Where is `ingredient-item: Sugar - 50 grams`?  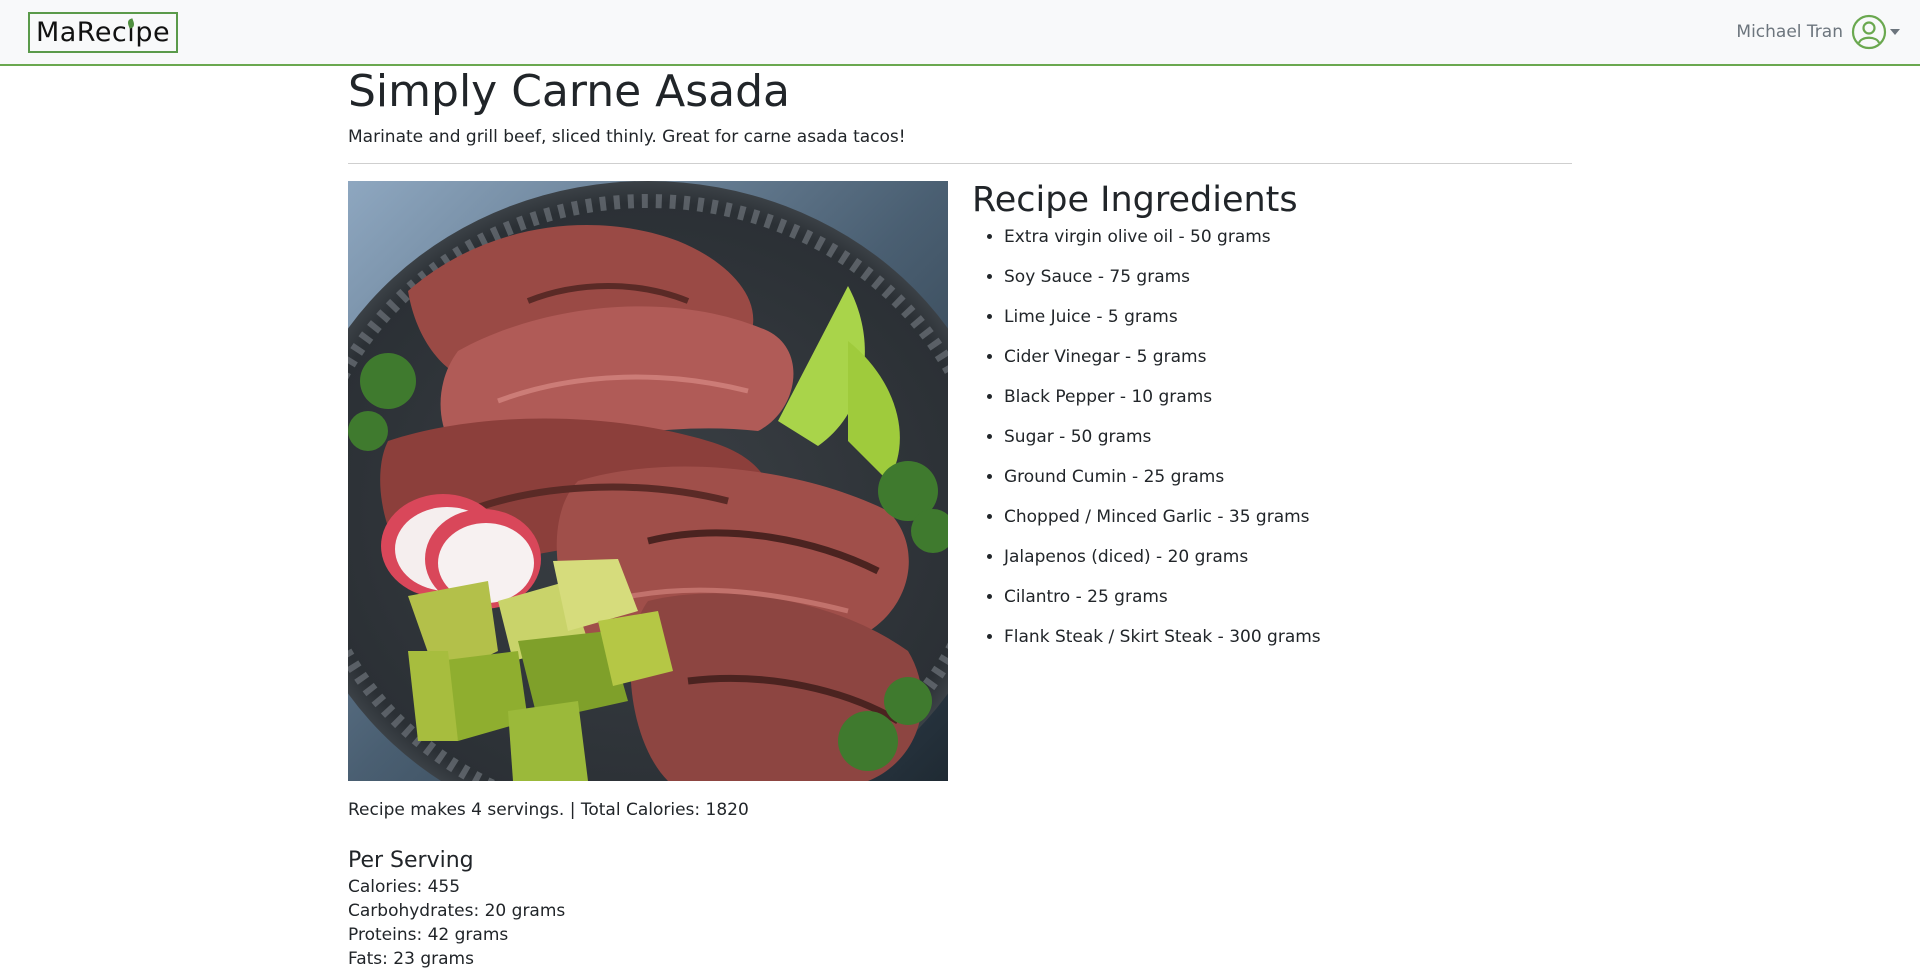
ingredient-item: Sugar - 50 grams is located at coordinates (1162, 445).